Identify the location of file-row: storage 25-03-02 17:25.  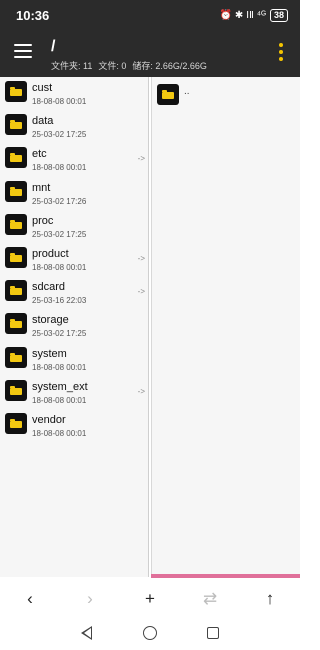
(74, 325).